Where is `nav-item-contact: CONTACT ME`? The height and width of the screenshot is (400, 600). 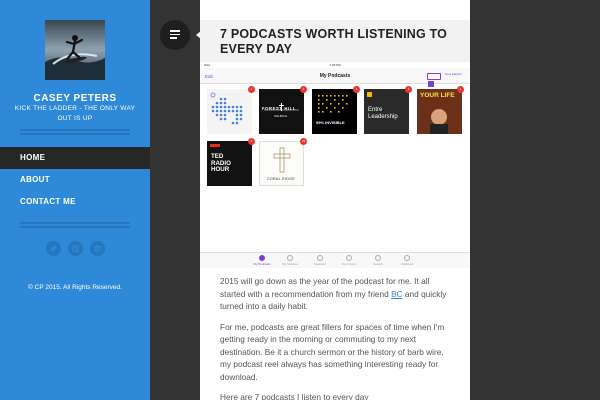 nav-item-contact: CONTACT ME is located at coordinates (75, 202).